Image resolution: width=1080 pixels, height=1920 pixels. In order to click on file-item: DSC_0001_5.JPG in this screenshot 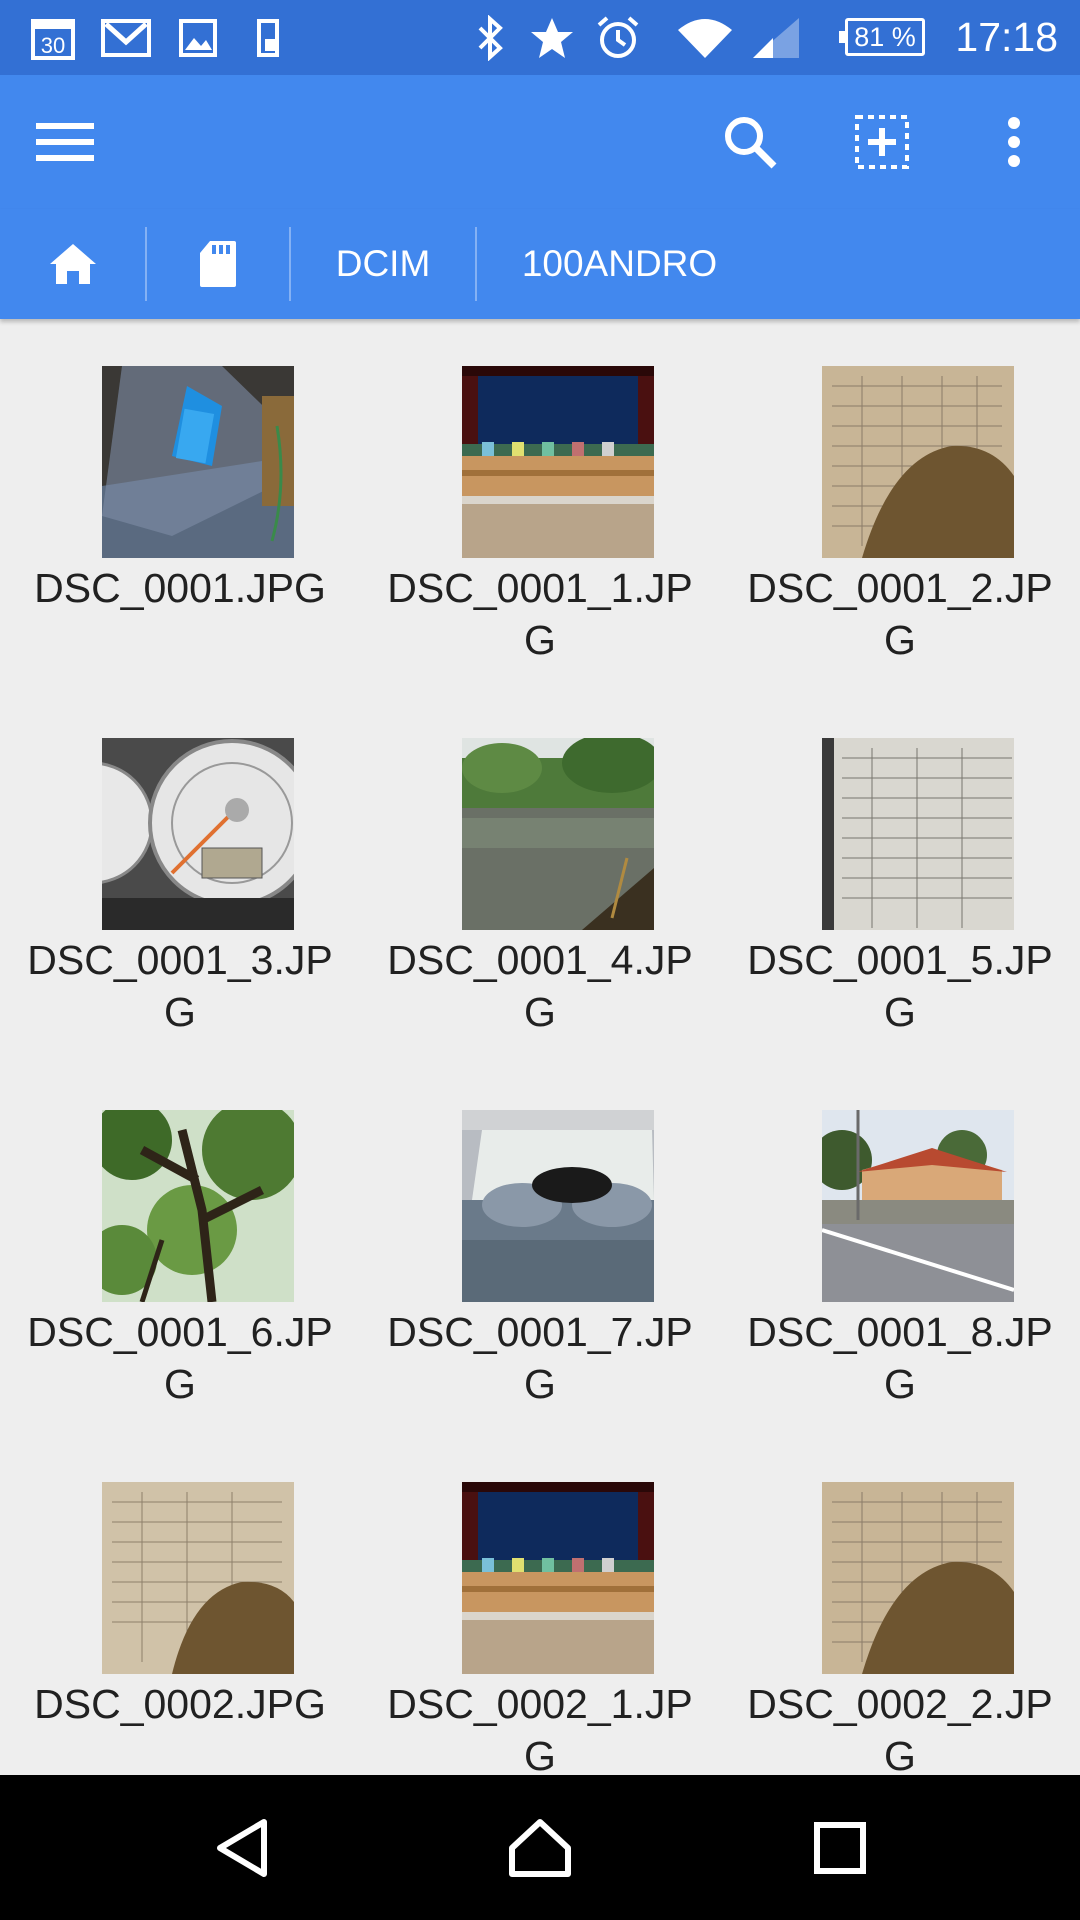, I will do `click(900, 878)`.